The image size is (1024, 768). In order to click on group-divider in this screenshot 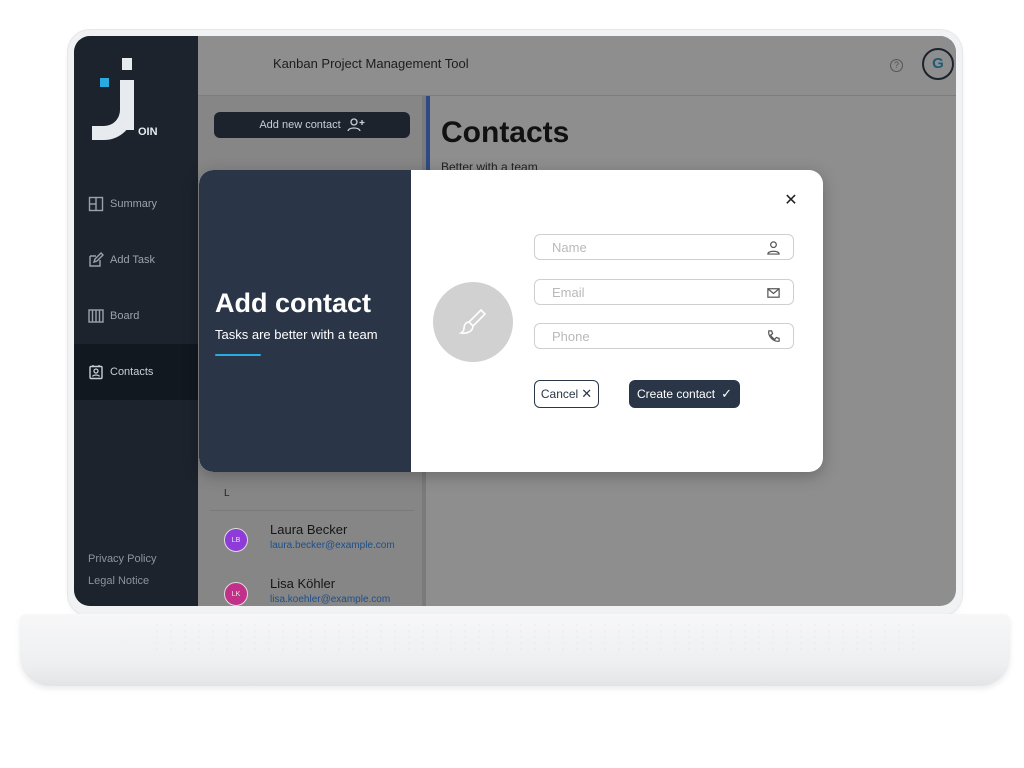, I will do `click(312, 510)`.